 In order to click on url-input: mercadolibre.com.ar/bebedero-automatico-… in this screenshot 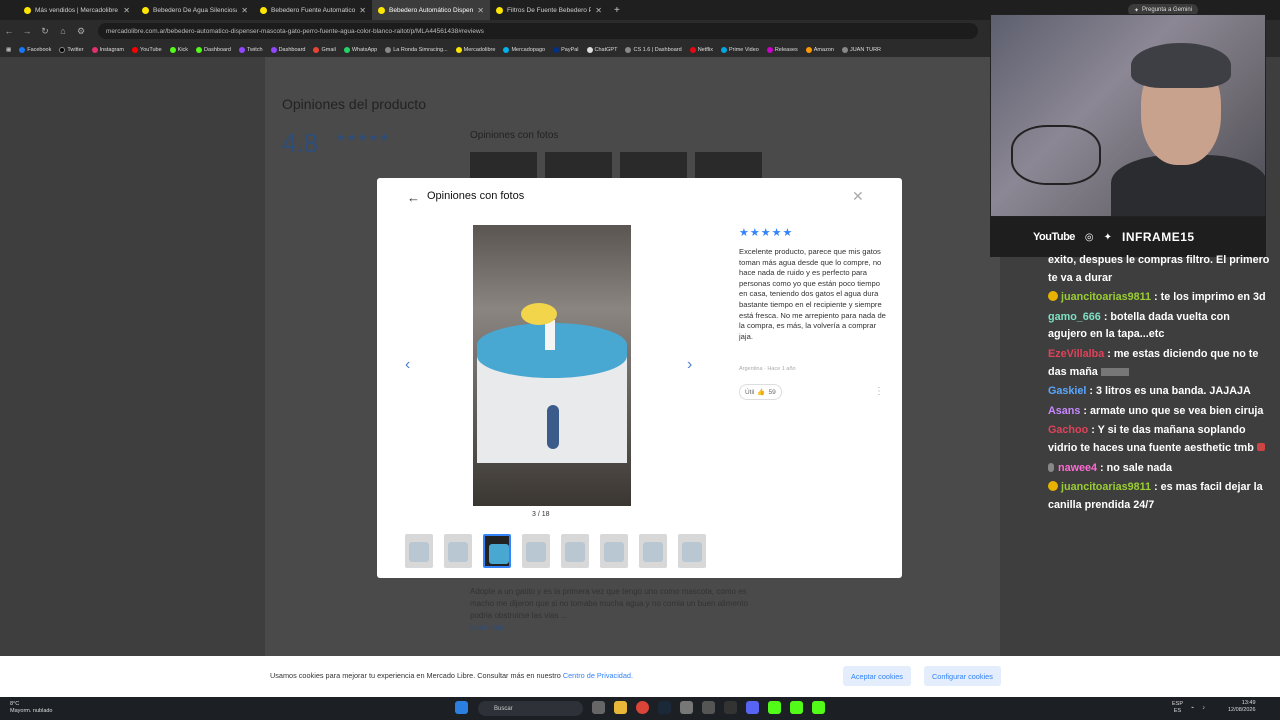, I will do `click(538, 31)`.